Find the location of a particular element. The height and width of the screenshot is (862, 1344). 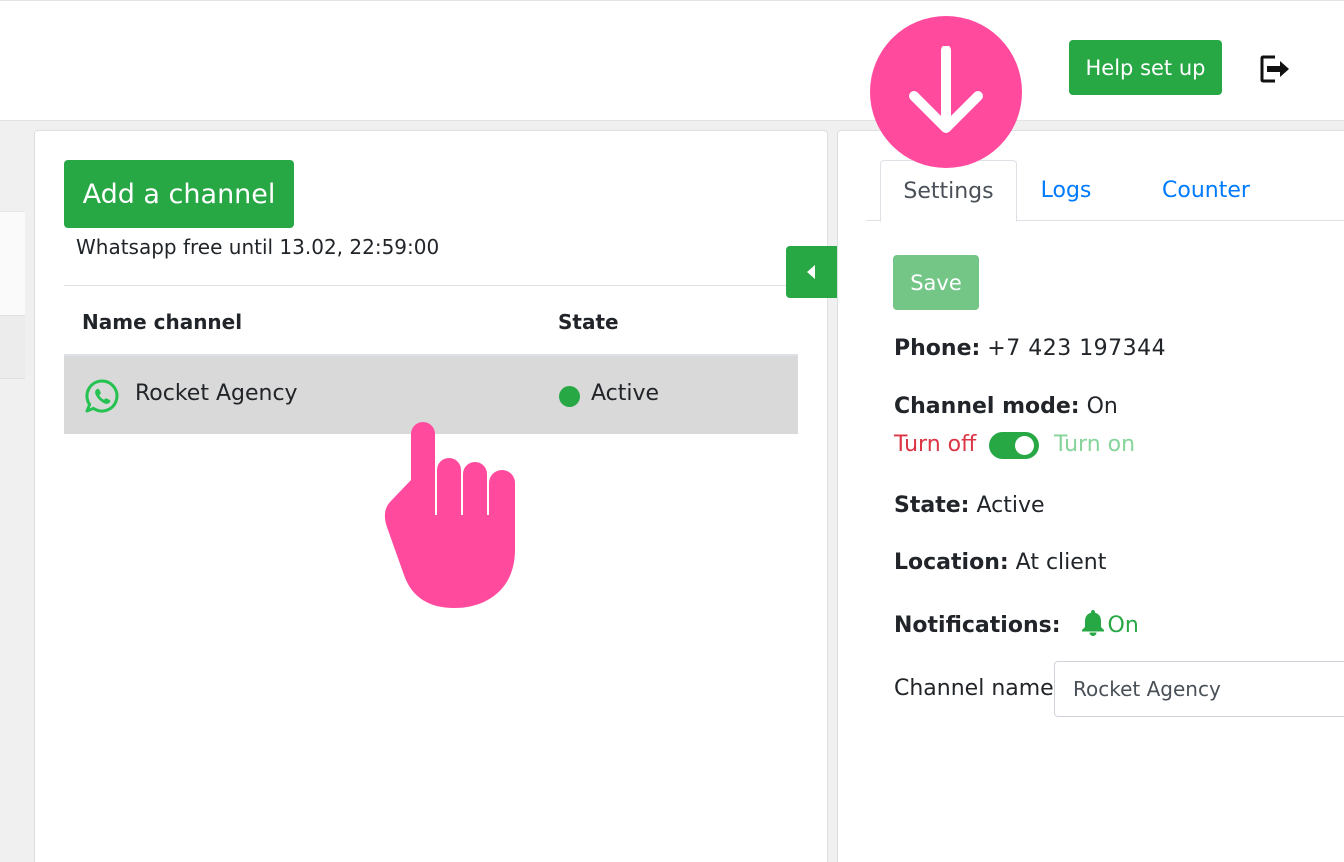

table-header: Name channel State is located at coordinates (431, 321).